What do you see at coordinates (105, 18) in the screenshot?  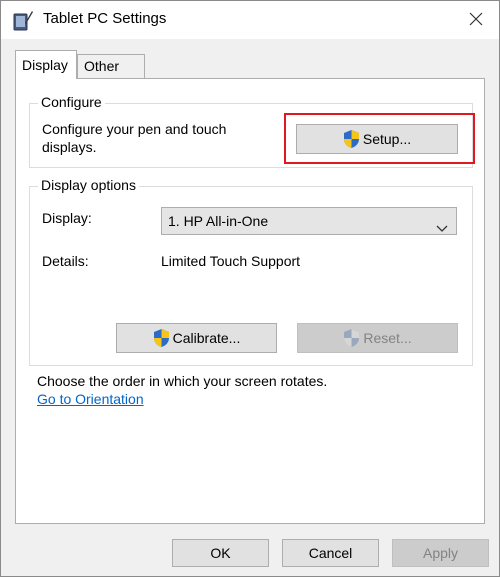 I see `window-title: Tablet PC Settings` at bounding box center [105, 18].